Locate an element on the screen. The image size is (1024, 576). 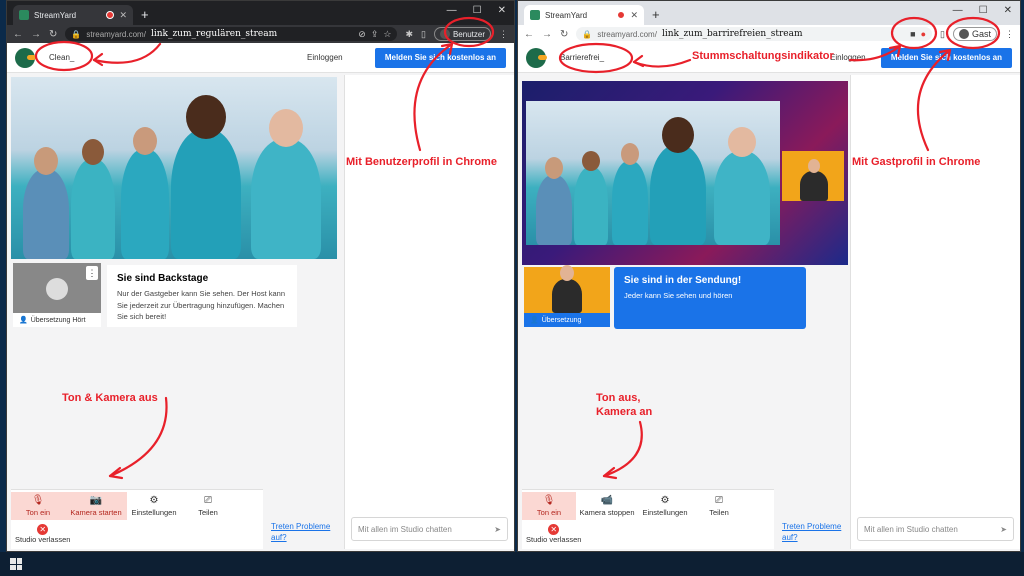
tab-title: StreamYard is located at coordinates (566, 15).